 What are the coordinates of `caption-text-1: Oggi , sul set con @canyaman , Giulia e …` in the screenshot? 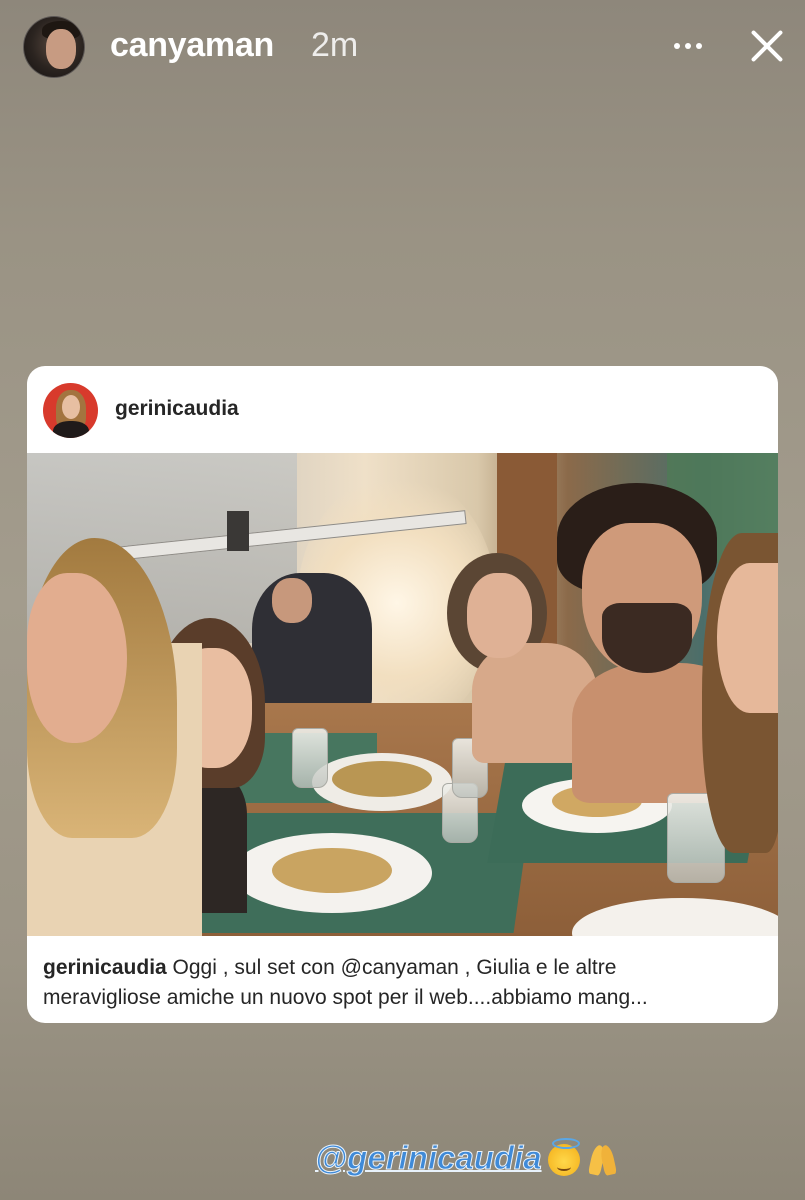 It's located at (391, 967).